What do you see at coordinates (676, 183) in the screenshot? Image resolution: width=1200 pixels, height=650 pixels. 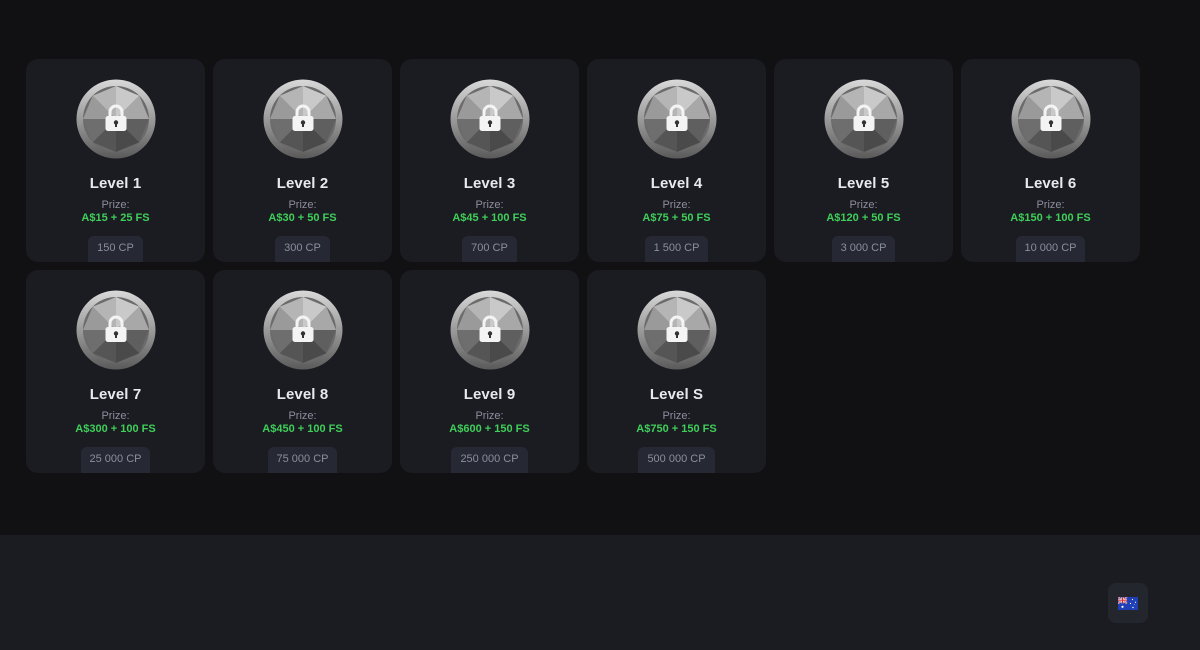 I see `level-title: Level 4` at bounding box center [676, 183].